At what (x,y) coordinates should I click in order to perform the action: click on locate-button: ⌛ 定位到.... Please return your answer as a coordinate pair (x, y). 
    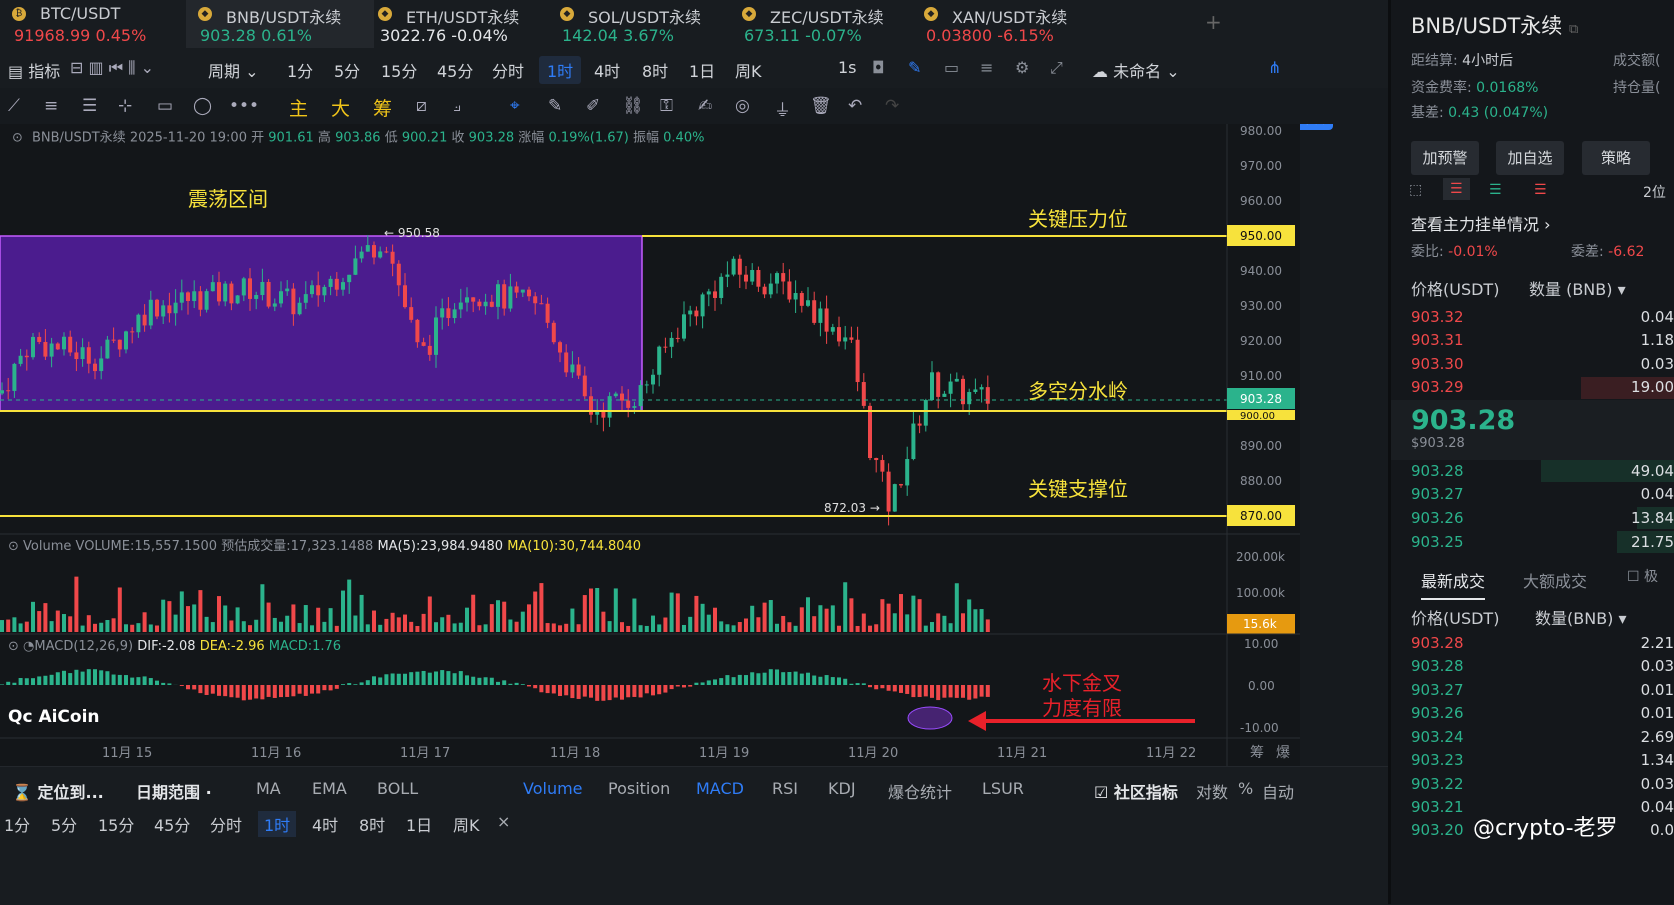
    Looking at the image, I should click on (58, 791).